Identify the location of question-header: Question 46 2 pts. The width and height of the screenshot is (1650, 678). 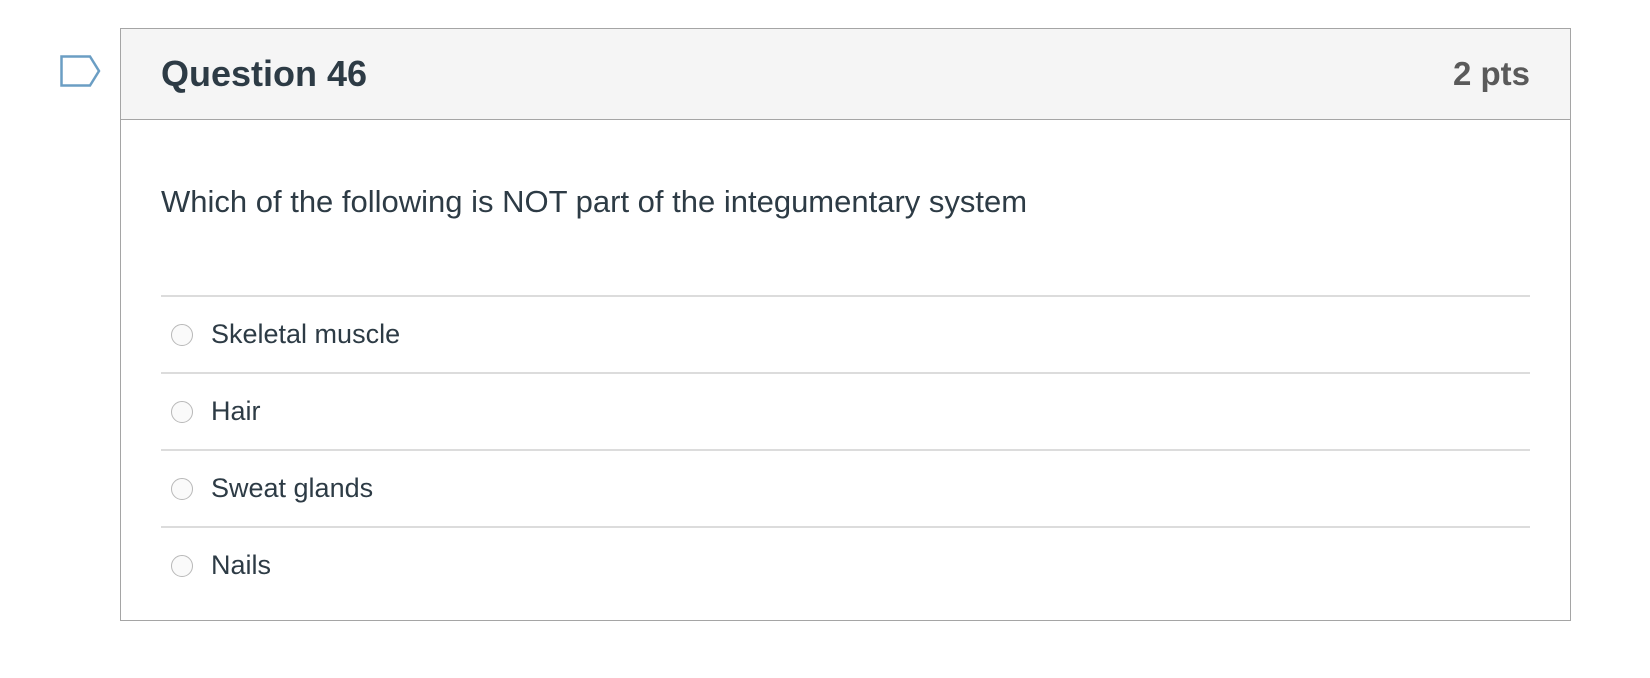
(845, 74).